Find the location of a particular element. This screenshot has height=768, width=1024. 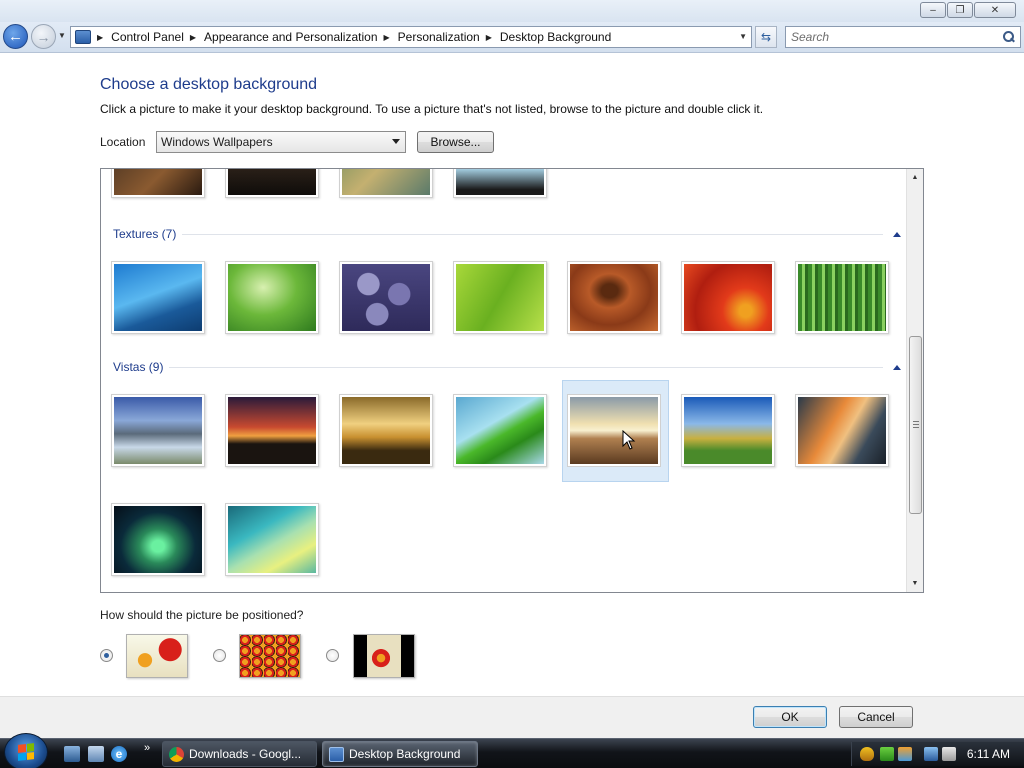

position-label: How should the picture be positioned? is located at coordinates (202, 615).